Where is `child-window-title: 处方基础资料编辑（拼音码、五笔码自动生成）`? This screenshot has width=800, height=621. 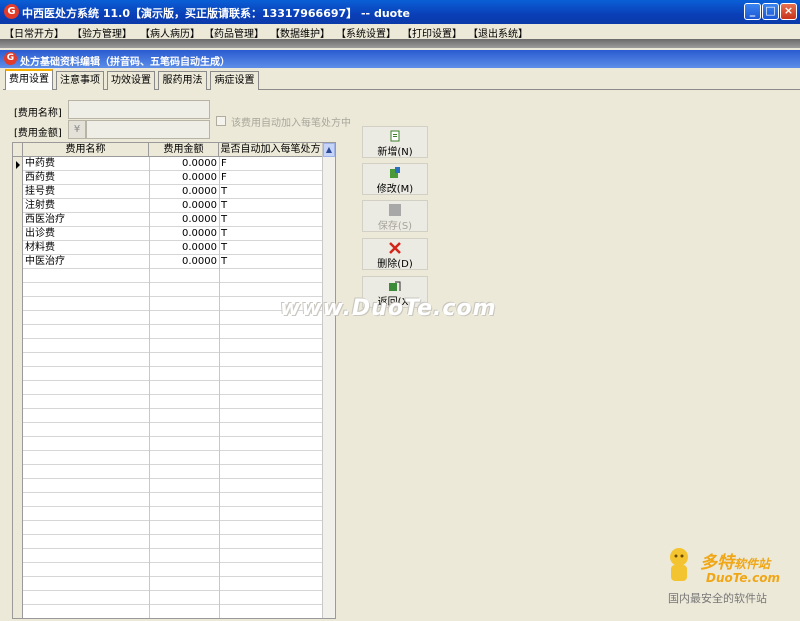 child-window-title: 处方基础资料编辑（拼音码、五笔码自动生成） is located at coordinates (125, 62).